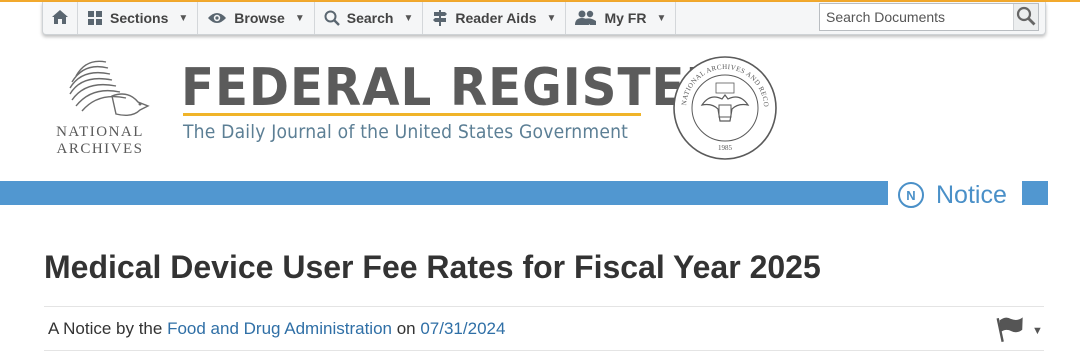 The height and width of the screenshot is (356, 1080). I want to click on meta-on: on, so click(406, 328).